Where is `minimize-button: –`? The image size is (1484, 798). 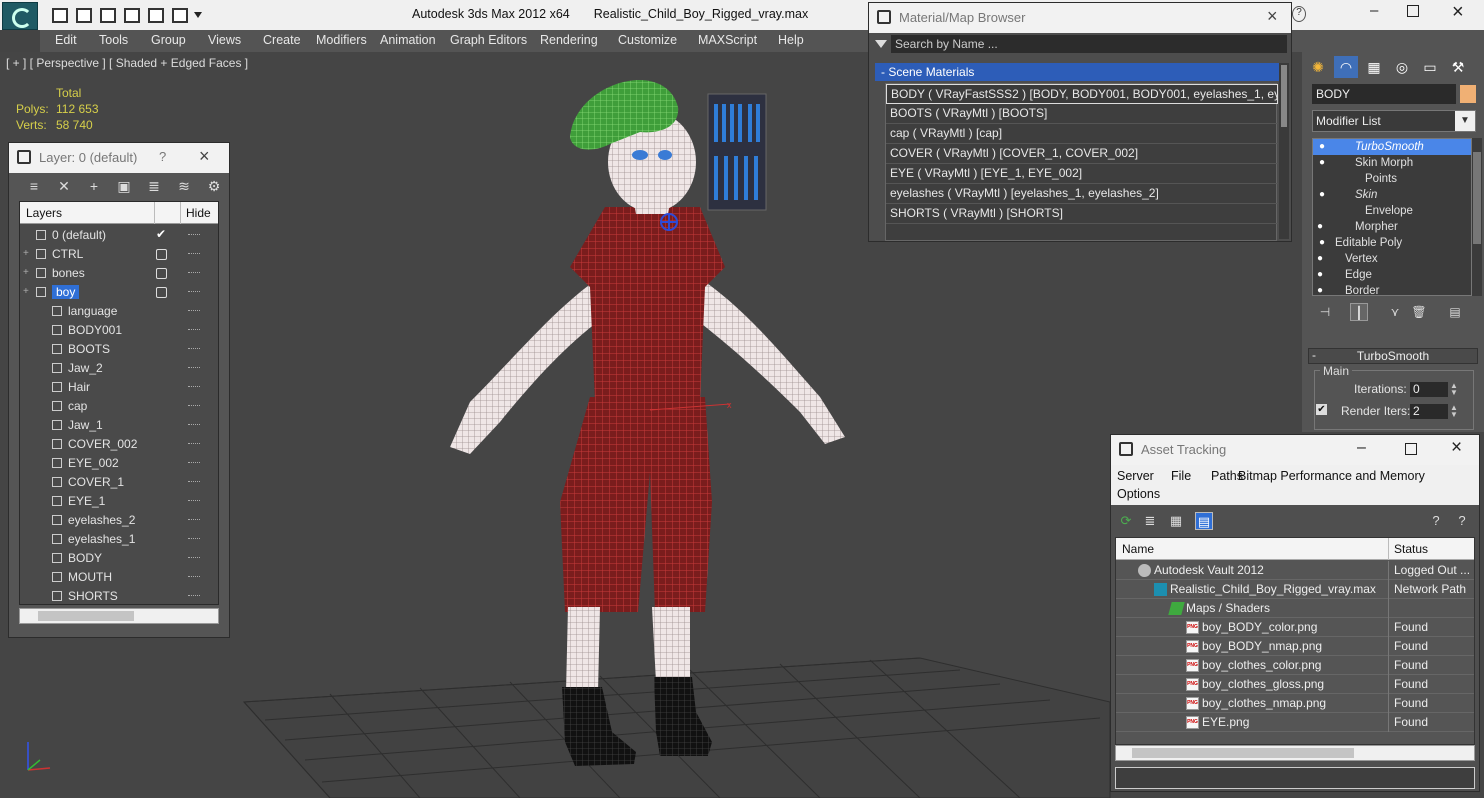 minimize-button: – is located at coordinates (1374, 10).